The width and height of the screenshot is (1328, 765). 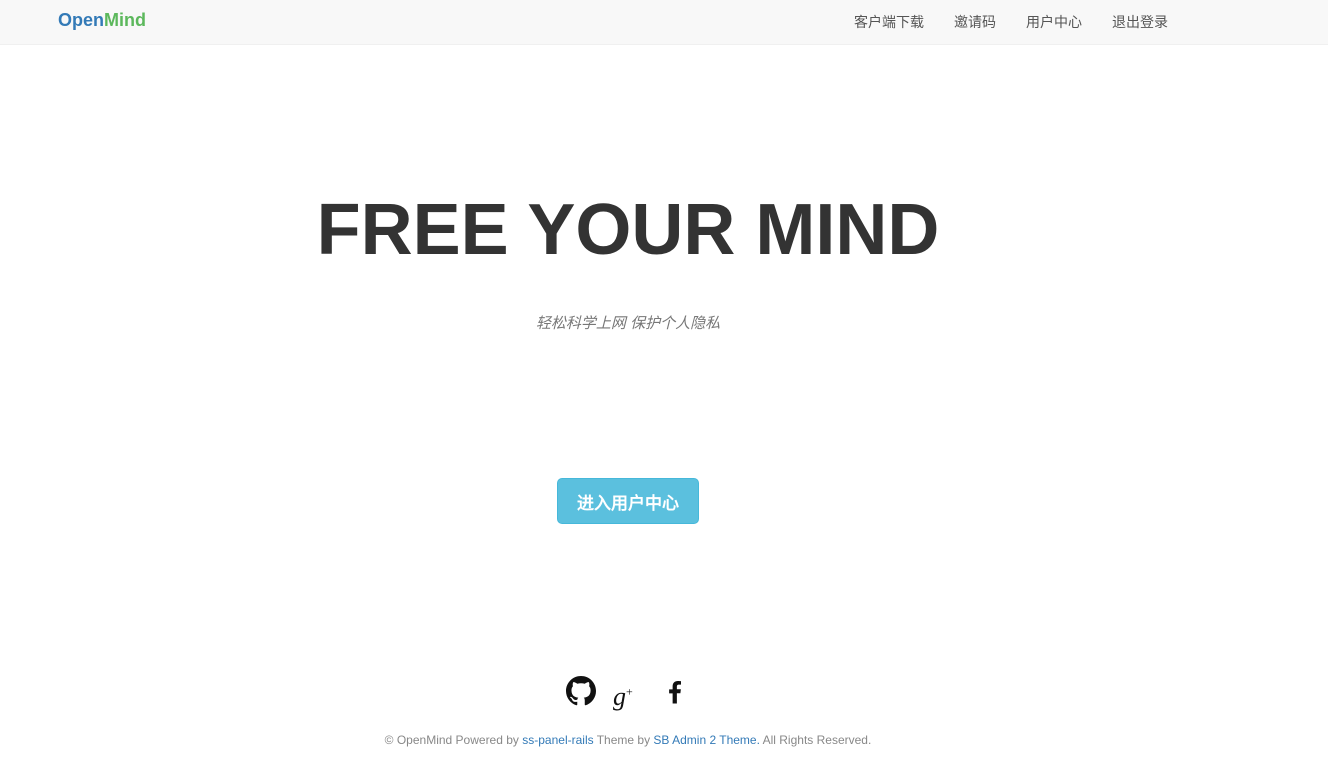 What do you see at coordinates (81, 20) in the screenshot?
I see `brand-part-open: Open` at bounding box center [81, 20].